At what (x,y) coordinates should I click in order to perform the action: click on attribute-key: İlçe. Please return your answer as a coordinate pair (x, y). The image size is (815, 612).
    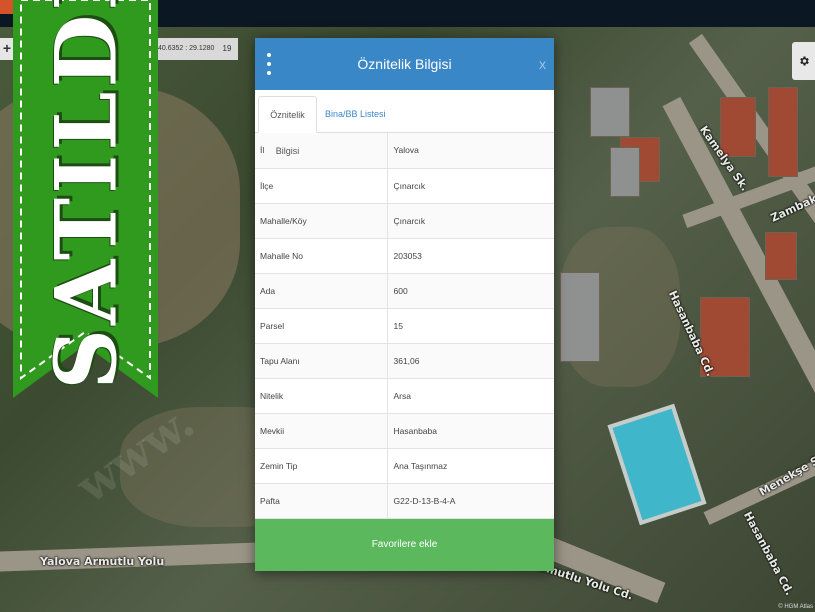
    Looking at the image, I should click on (321, 186).